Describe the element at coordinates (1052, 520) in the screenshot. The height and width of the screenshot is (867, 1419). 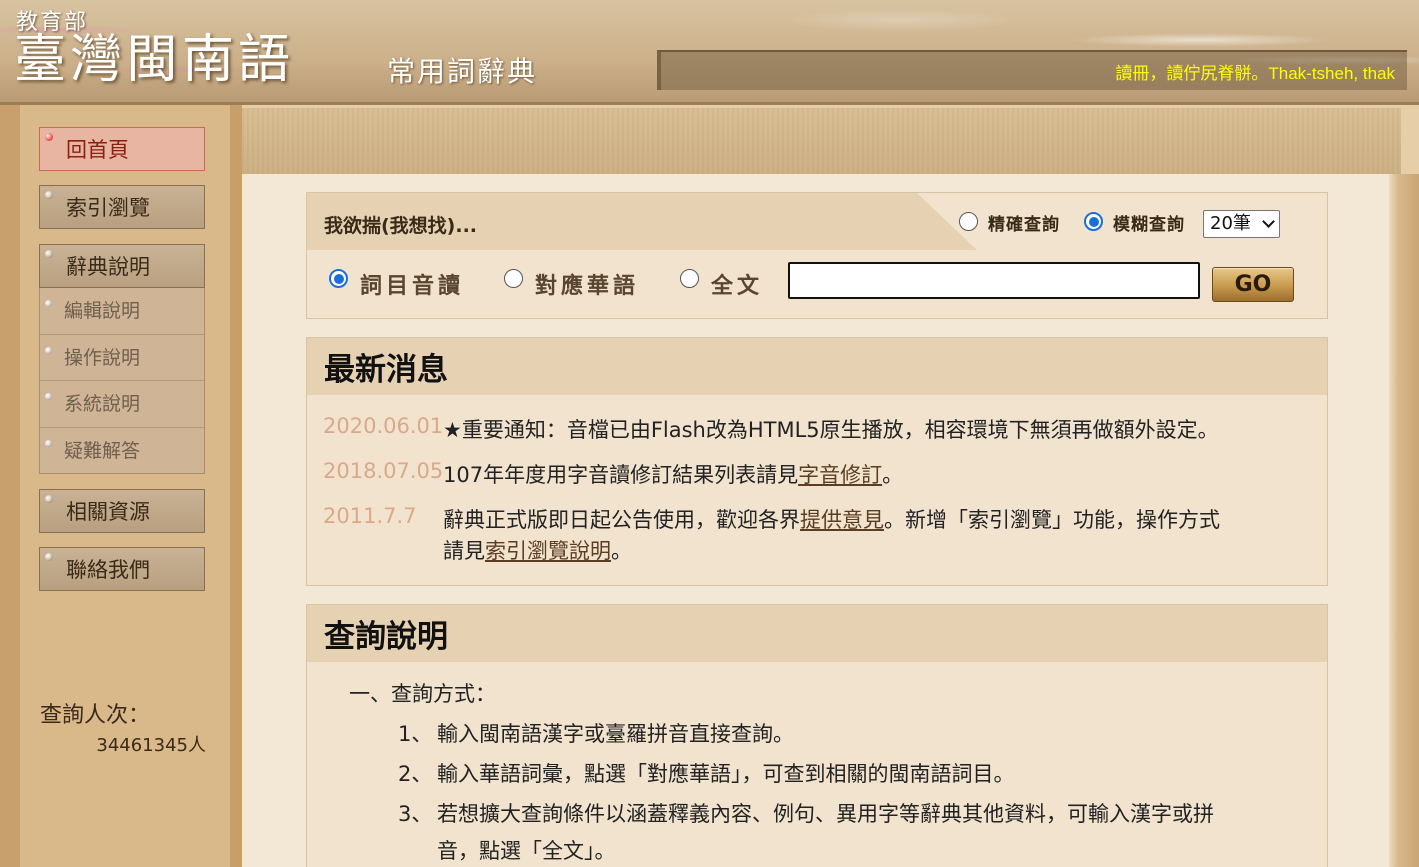
I see `news-text-part: 。新增「索引瀏覽」功能，操作方式` at that location.